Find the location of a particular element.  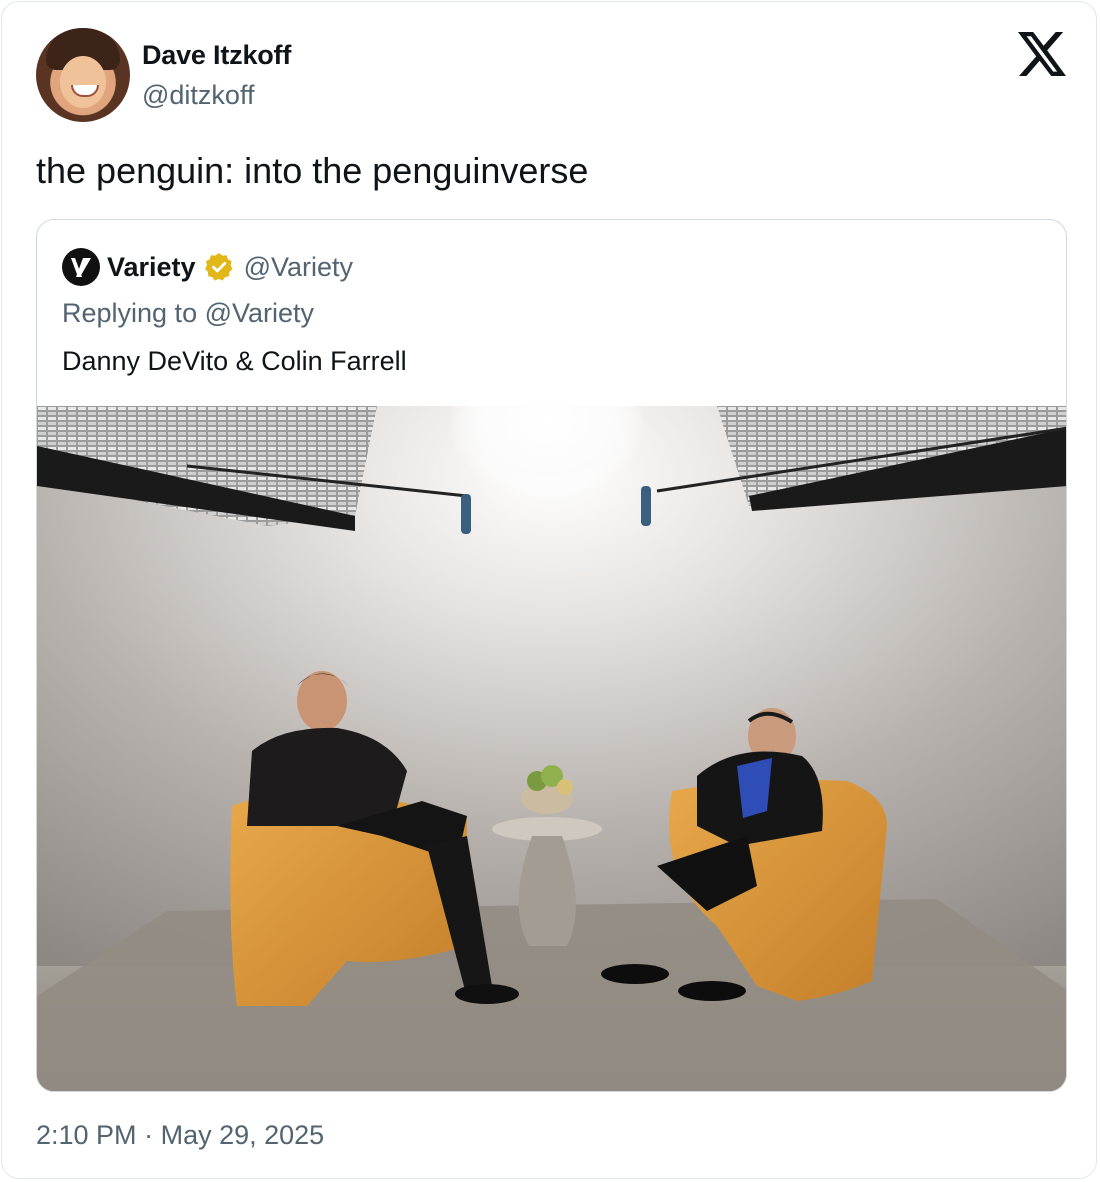

x-logo-icon is located at coordinates (1042, 54).